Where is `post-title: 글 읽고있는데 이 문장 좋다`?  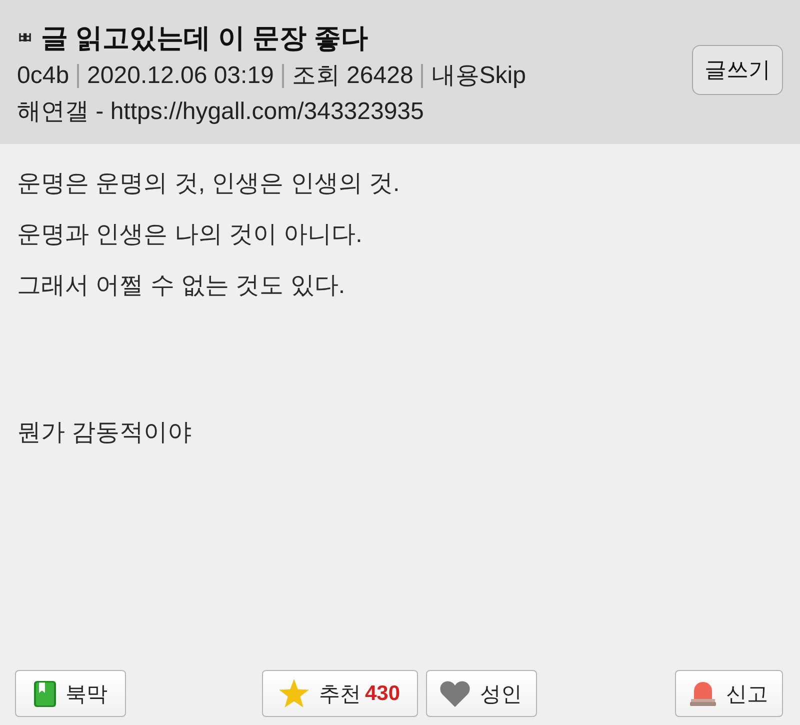
post-title: 글 읽고있는데 이 문장 좋다 is located at coordinates (204, 38).